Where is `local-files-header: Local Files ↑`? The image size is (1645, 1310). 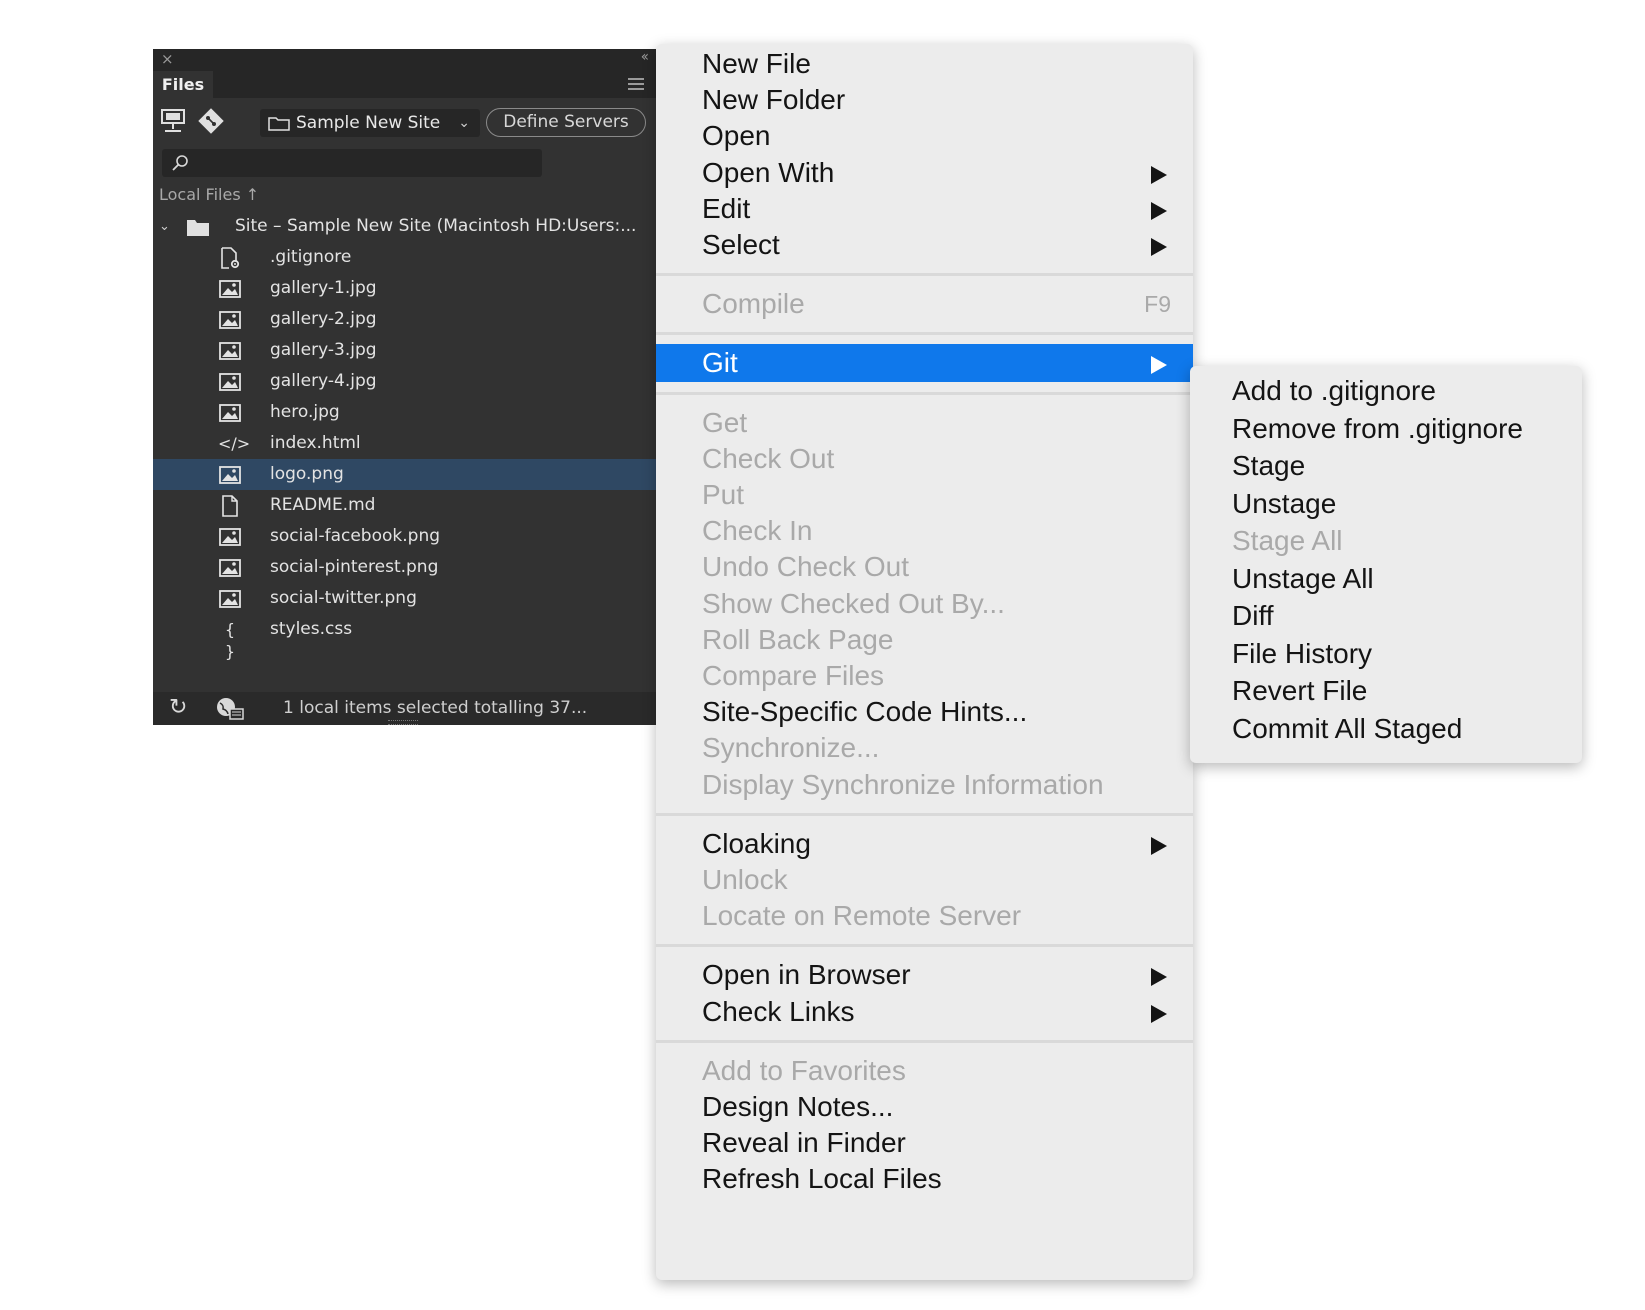
local-files-header: Local Files ↑ is located at coordinates (209, 195).